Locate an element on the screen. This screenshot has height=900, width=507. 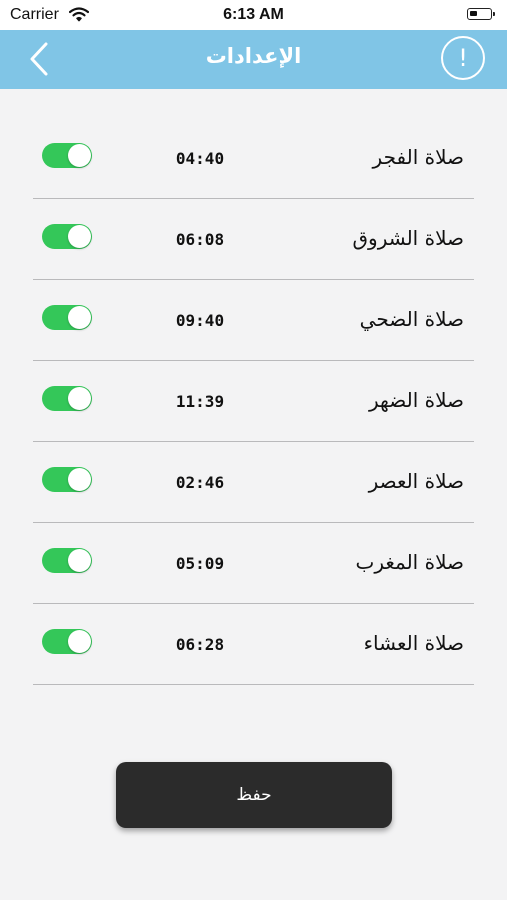
prayer-time: 11:39 is located at coordinates (200, 401).